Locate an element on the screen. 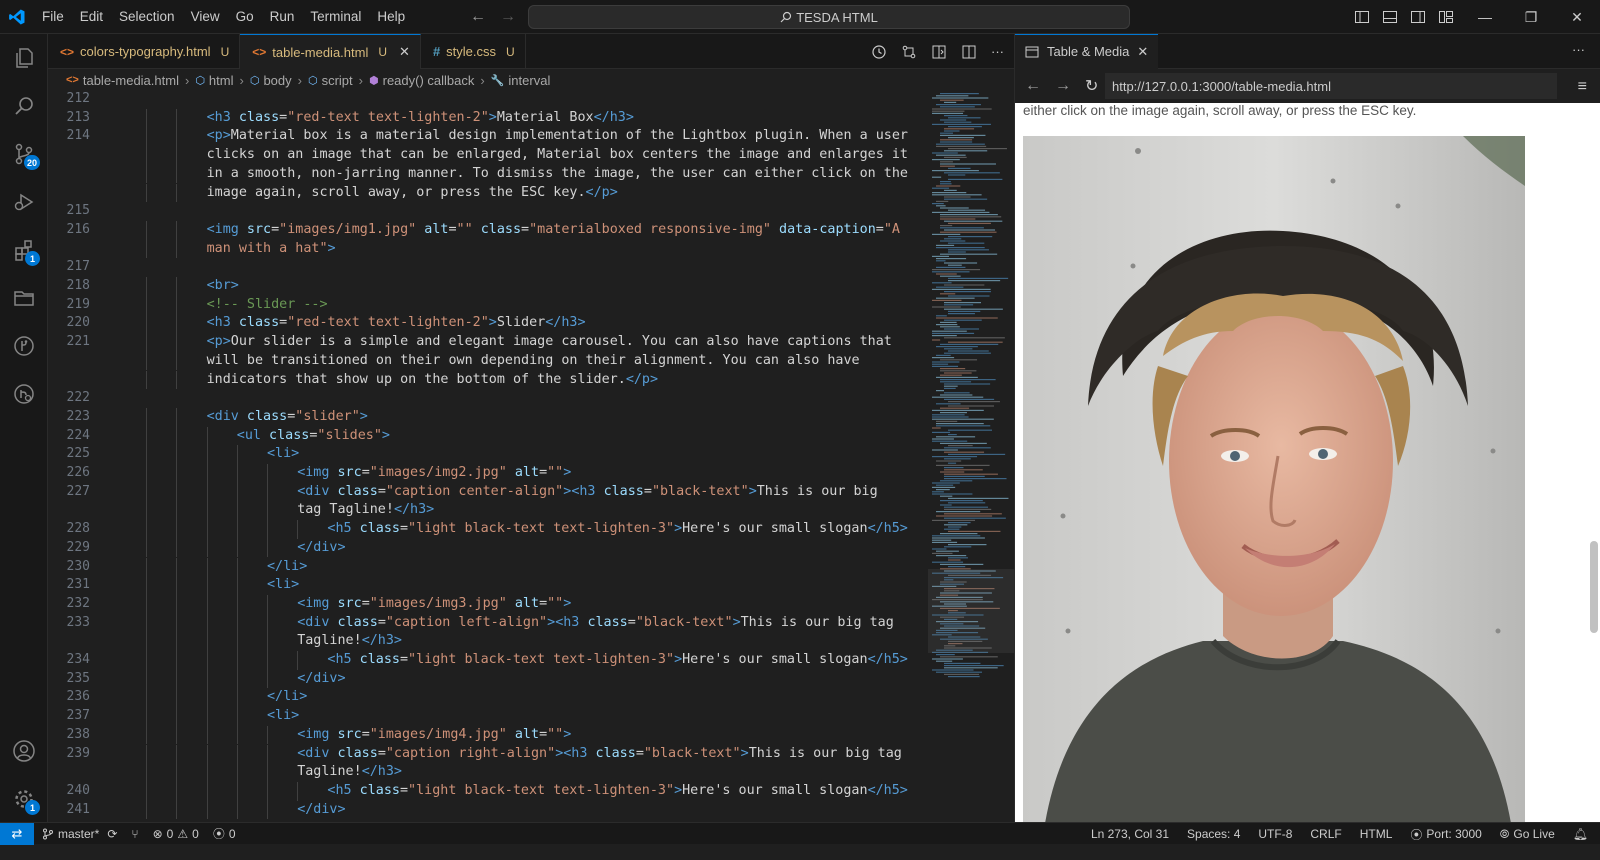  toggle-secondary-sidebar-icon is located at coordinates (1418, 17).